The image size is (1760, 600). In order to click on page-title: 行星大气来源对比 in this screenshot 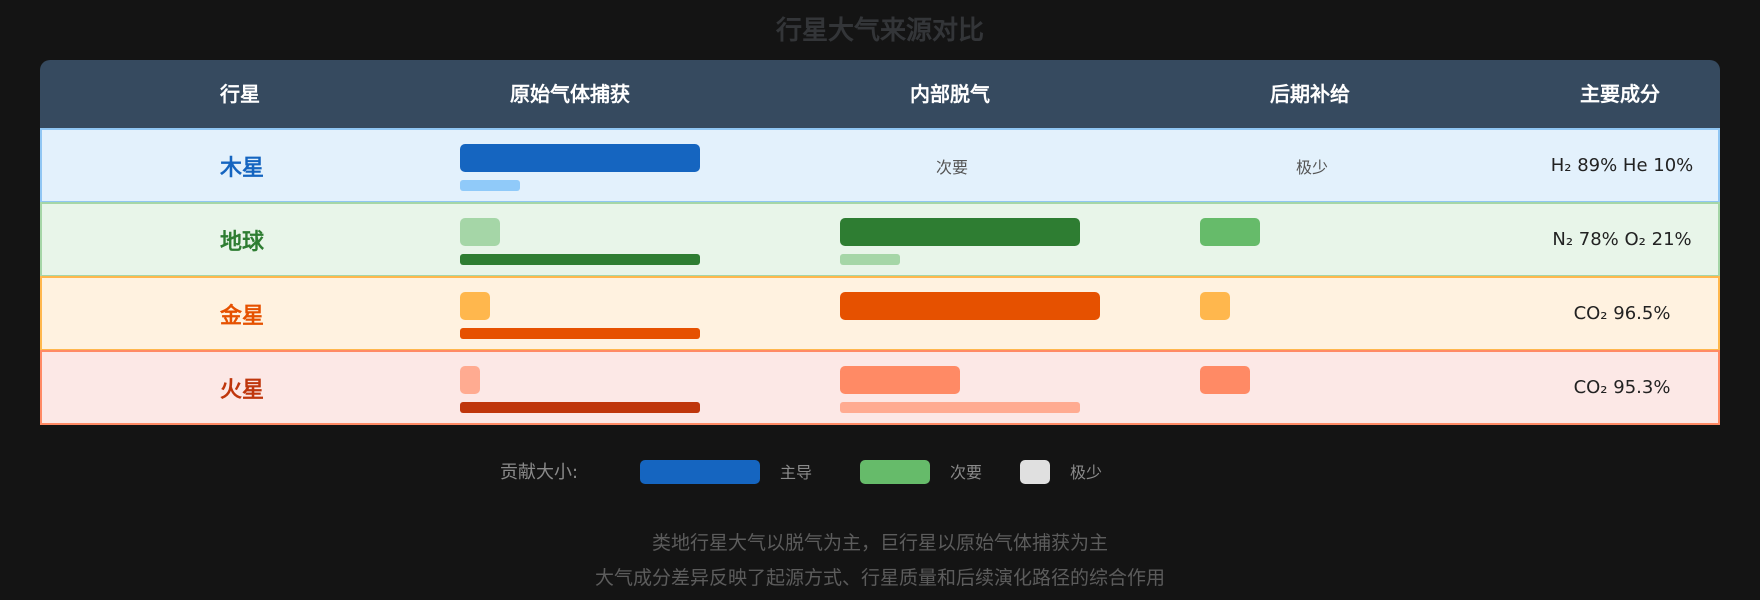, I will do `click(879, 31)`.